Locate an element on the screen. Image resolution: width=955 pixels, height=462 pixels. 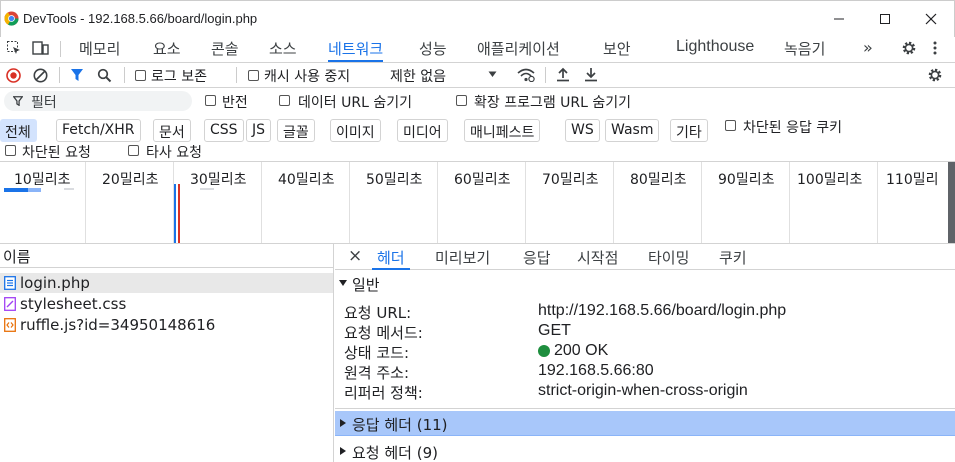
blocked-cookies-checkbox is located at coordinates (730, 125).